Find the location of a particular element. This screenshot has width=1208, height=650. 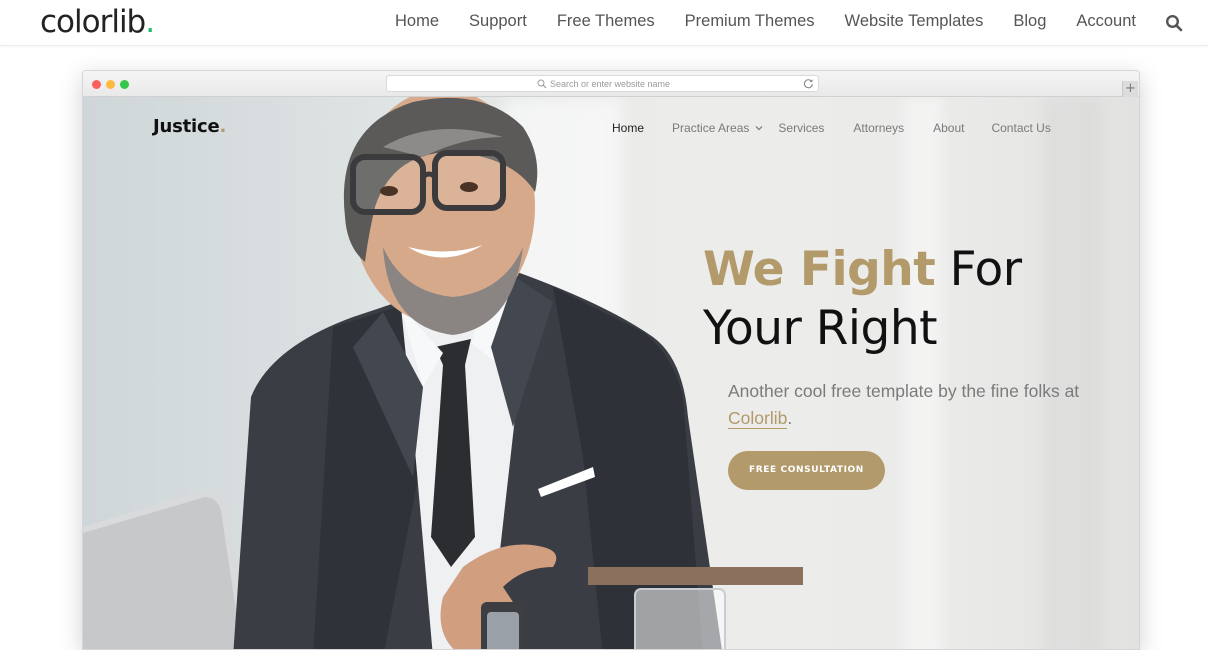

nav-blog: Blog is located at coordinates (1029, 21).